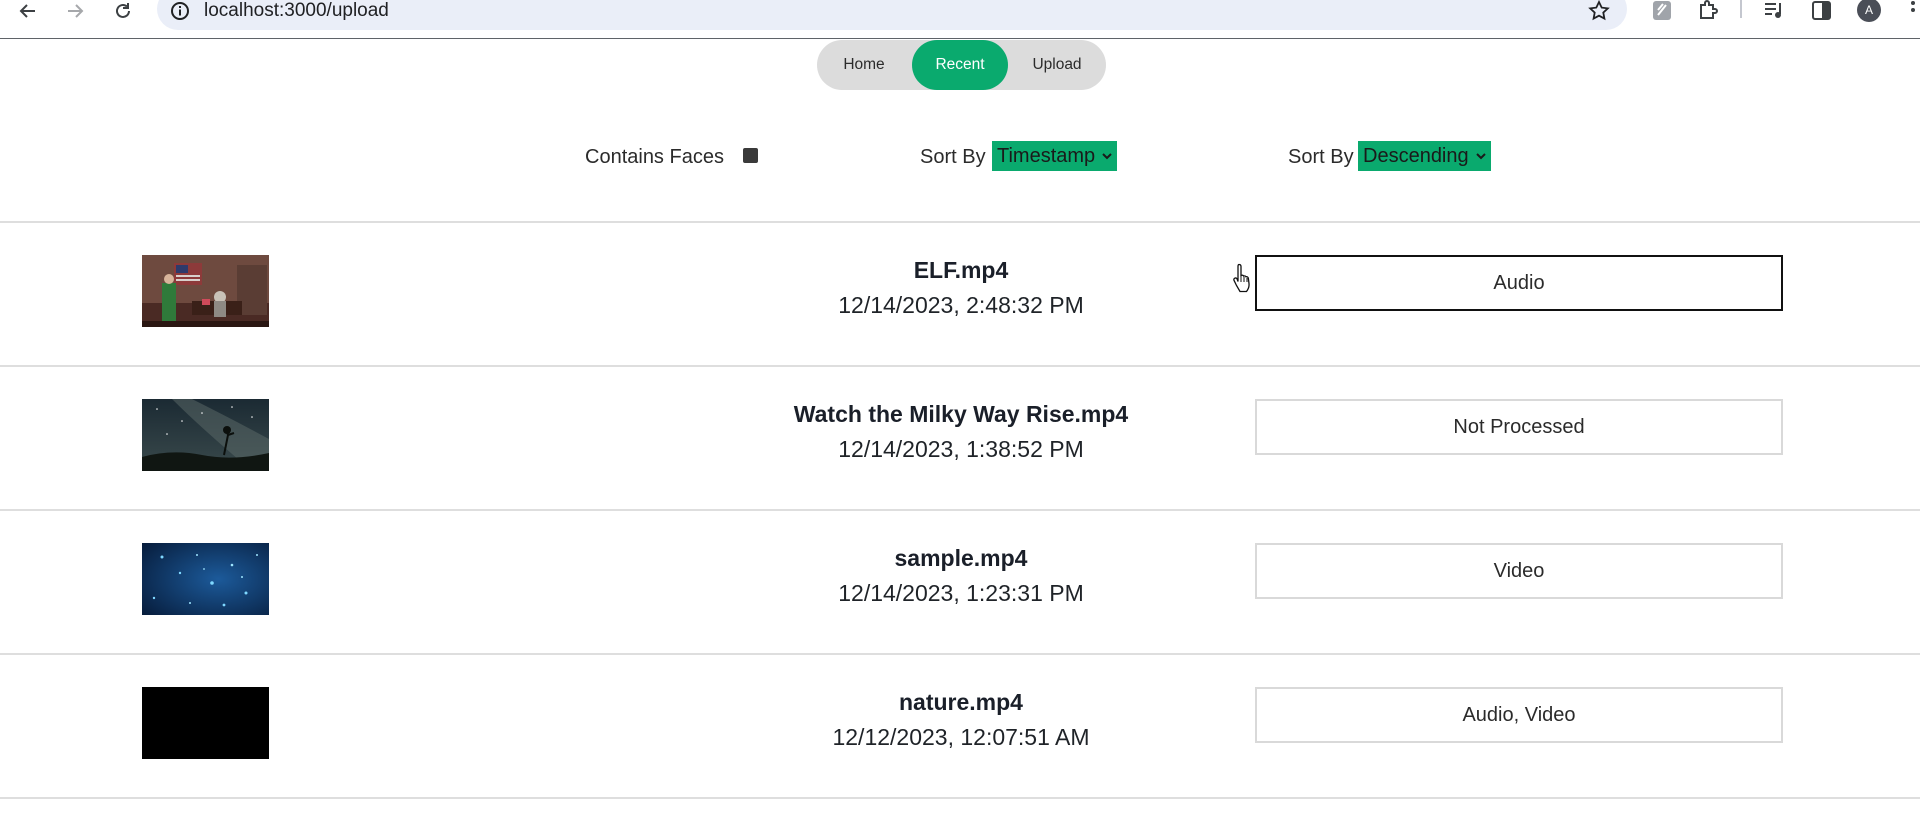 This screenshot has width=1920, height=820. Describe the element at coordinates (1662, 11) in the screenshot. I see `extension-icon` at that location.